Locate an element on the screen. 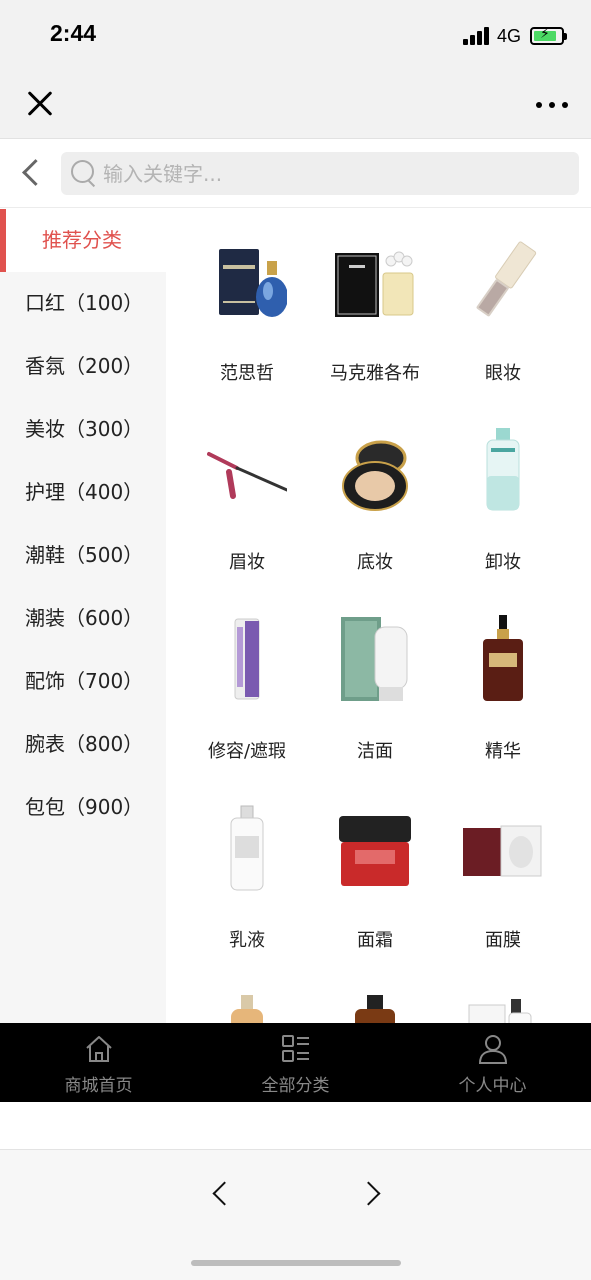 The image size is (591, 1280). product-item: 马克雅各布 is located at coordinates (375, 303).